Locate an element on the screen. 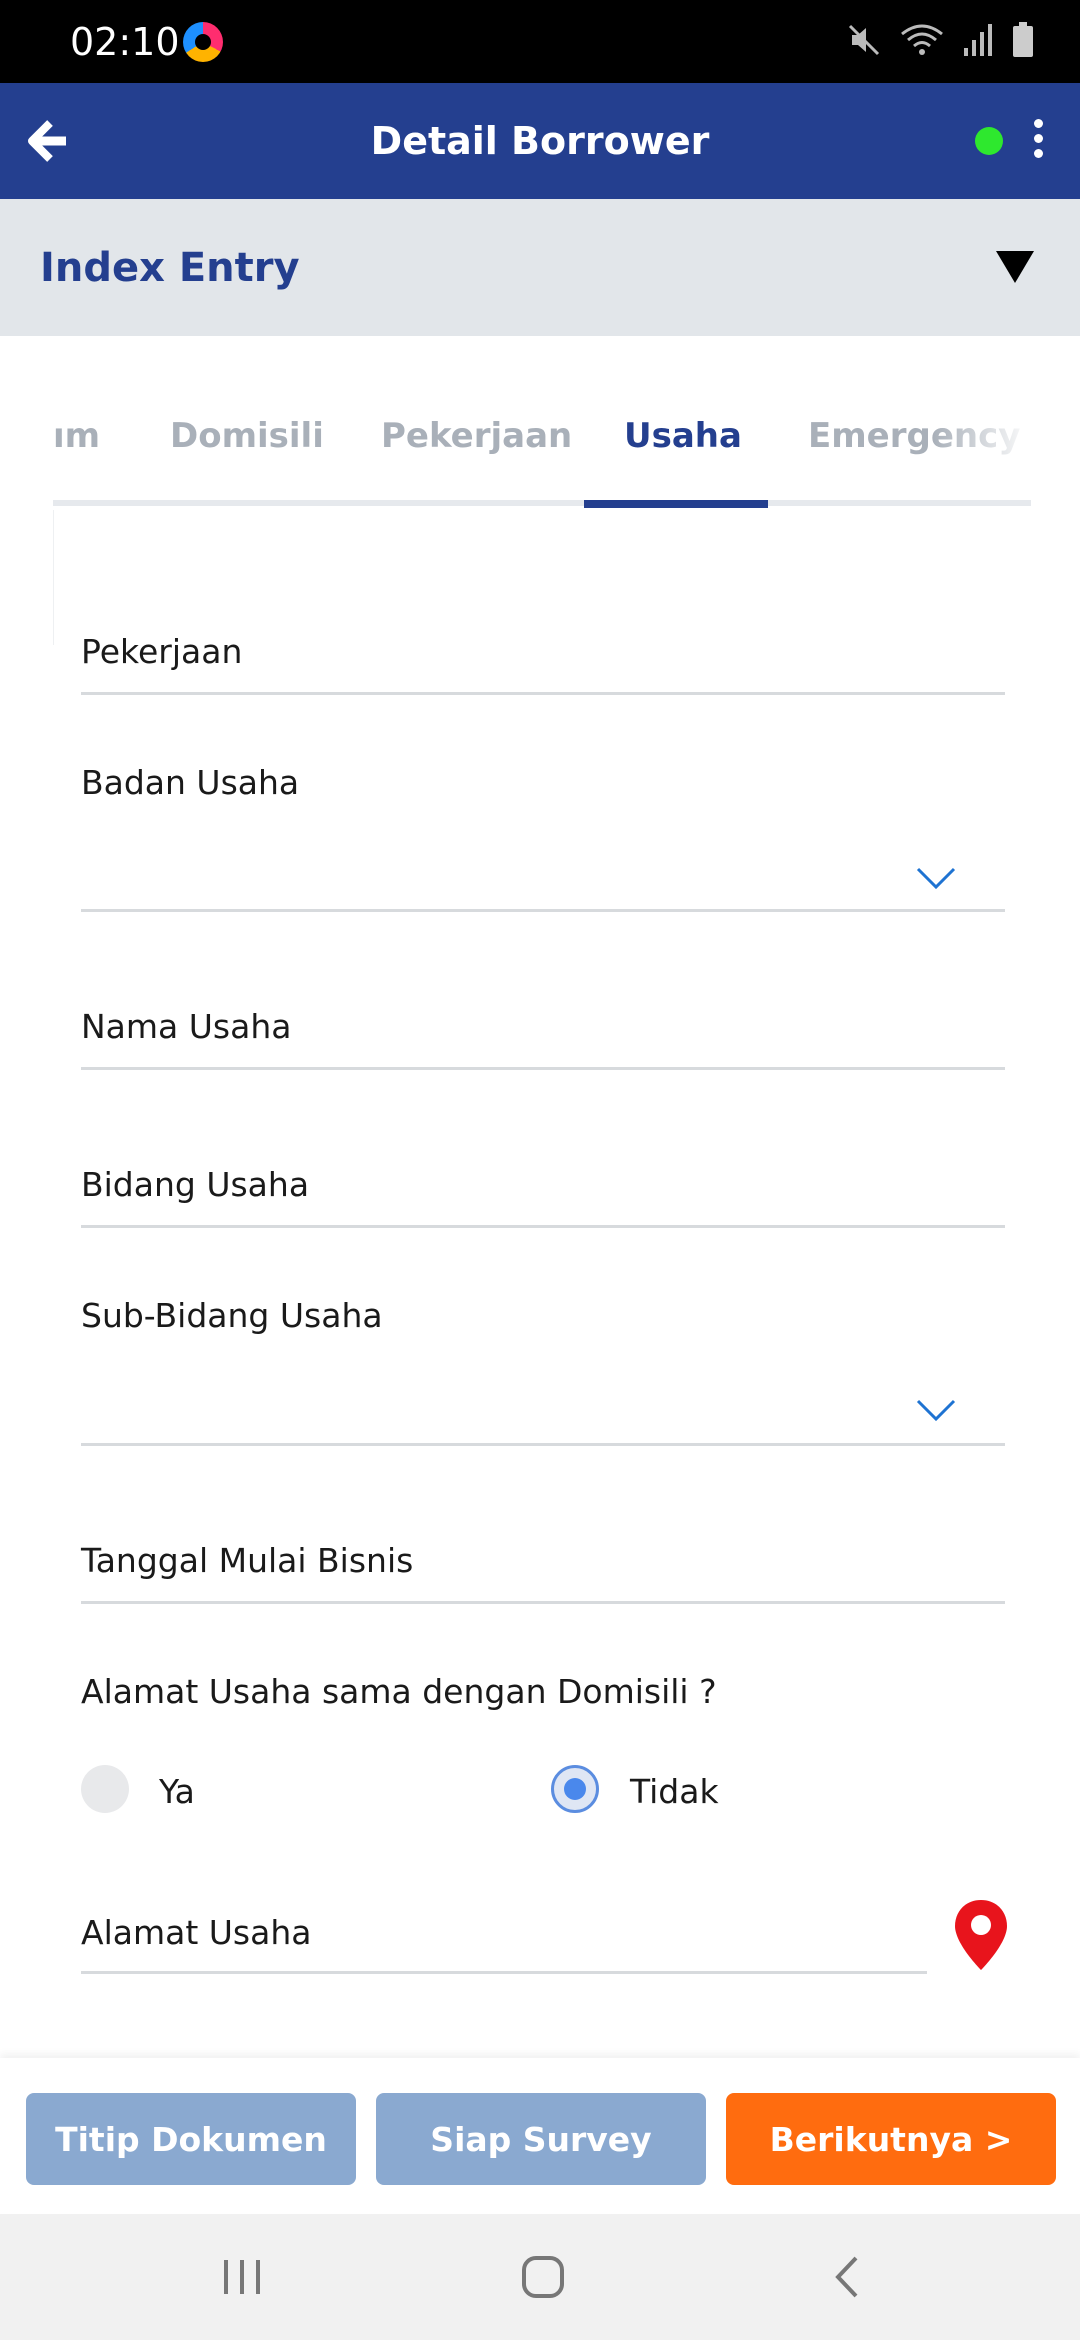 This screenshot has height=2340, width=1080. online-status-indicator is located at coordinates (989, 141).